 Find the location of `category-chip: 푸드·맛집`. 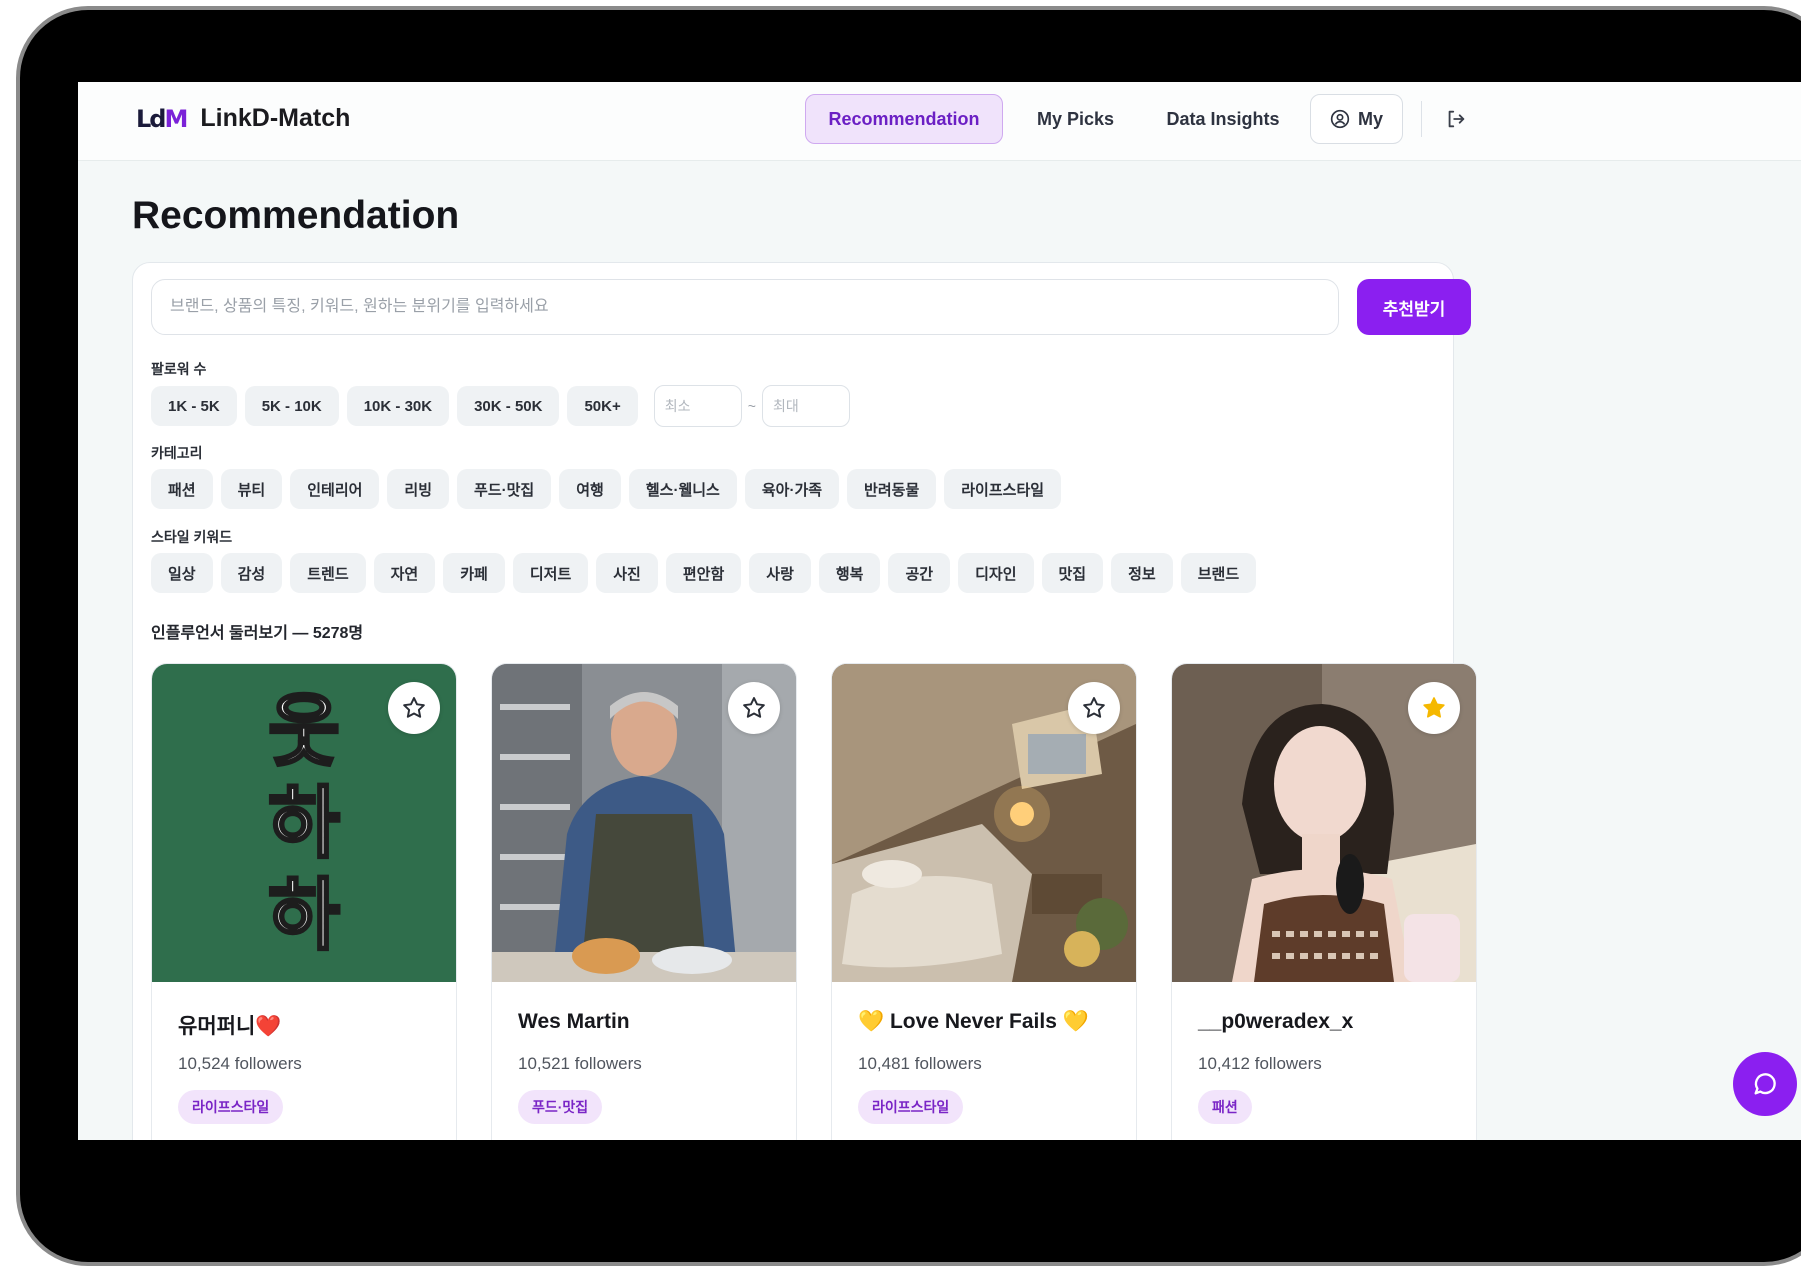

category-chip: 푸드·맛집 is located at coordinates (504, 489).